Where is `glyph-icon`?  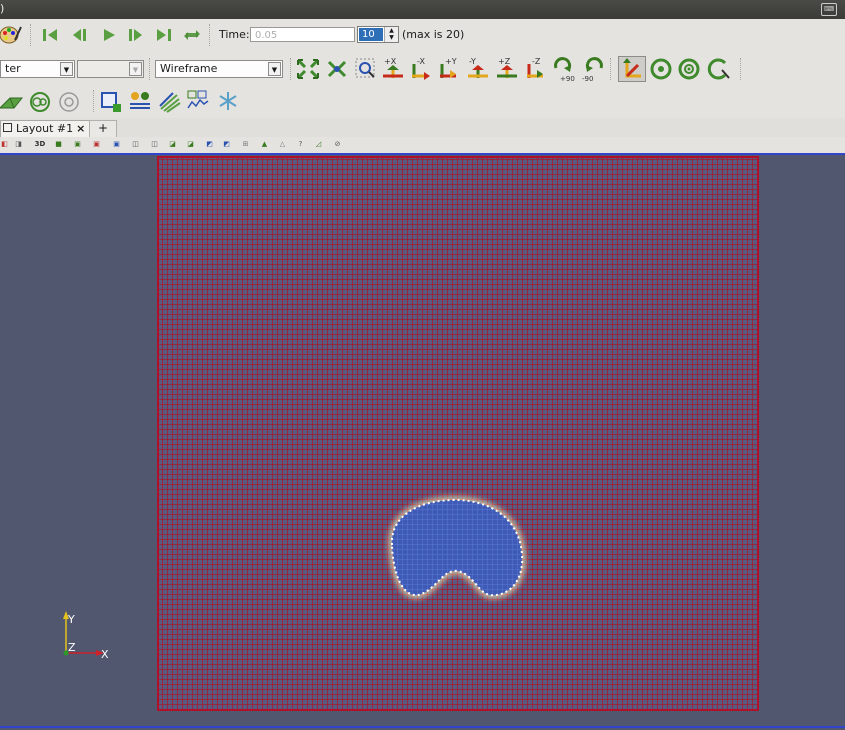 glyph-icon is located at coordinates (228, 102).